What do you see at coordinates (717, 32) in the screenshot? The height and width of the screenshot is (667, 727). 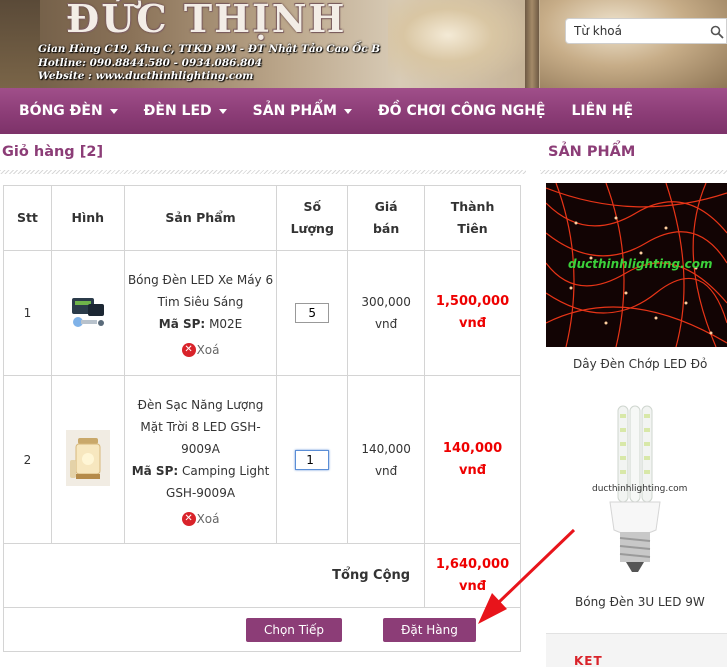 I see `search-icon` at bounding box center [717, 32].